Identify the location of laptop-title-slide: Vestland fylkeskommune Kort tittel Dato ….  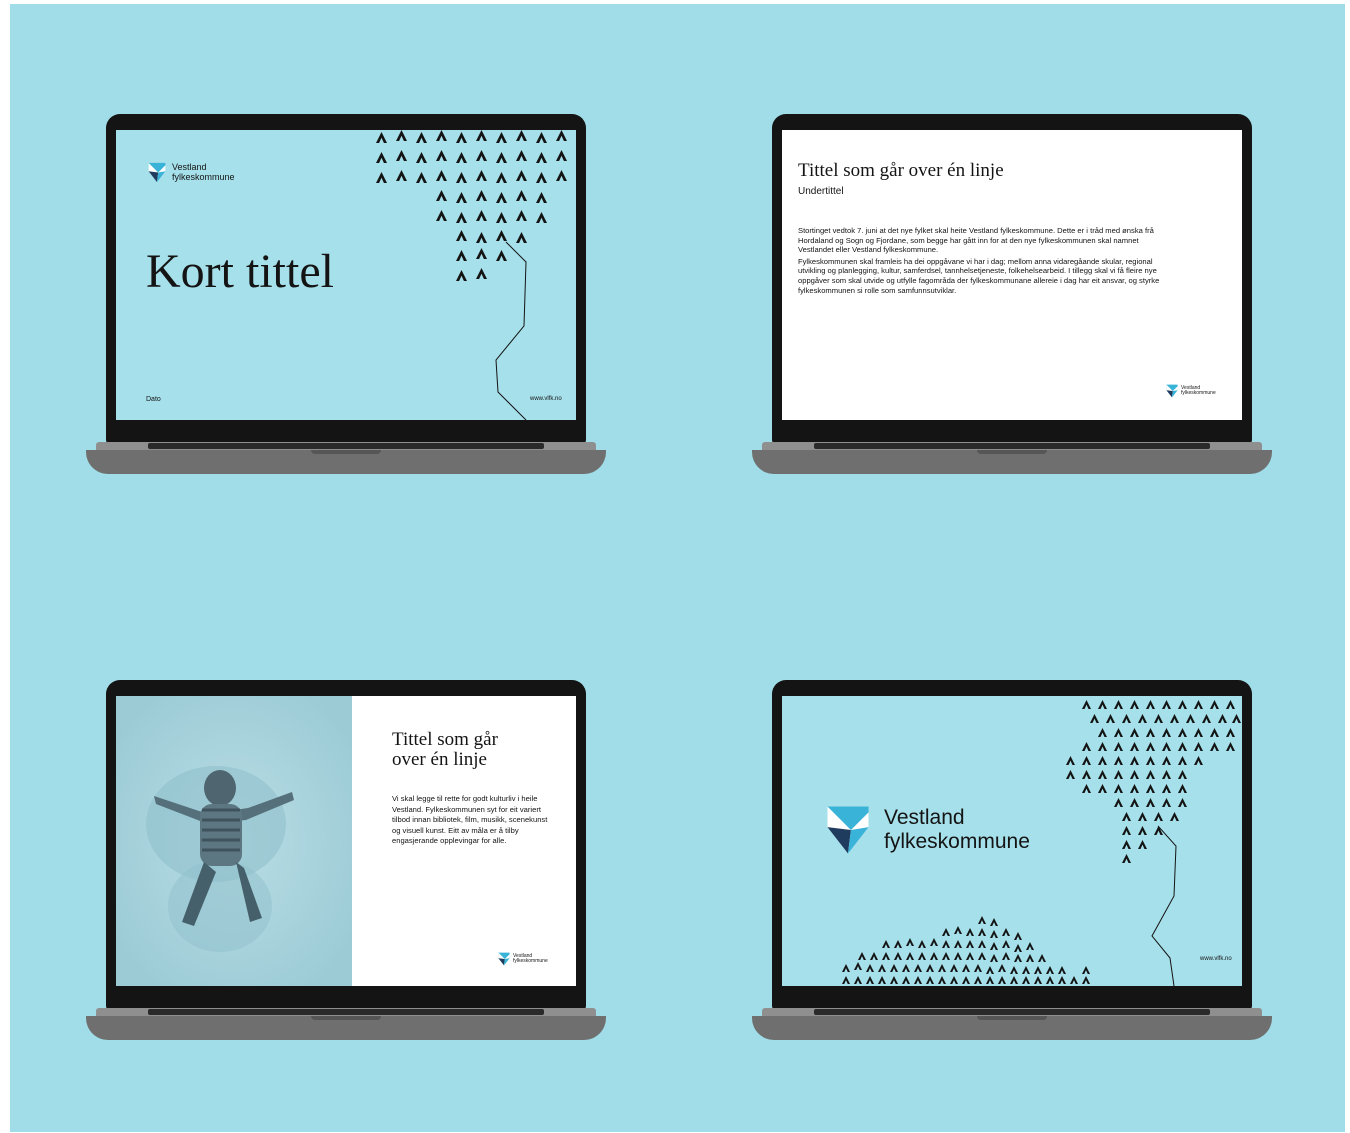
(346, 295).